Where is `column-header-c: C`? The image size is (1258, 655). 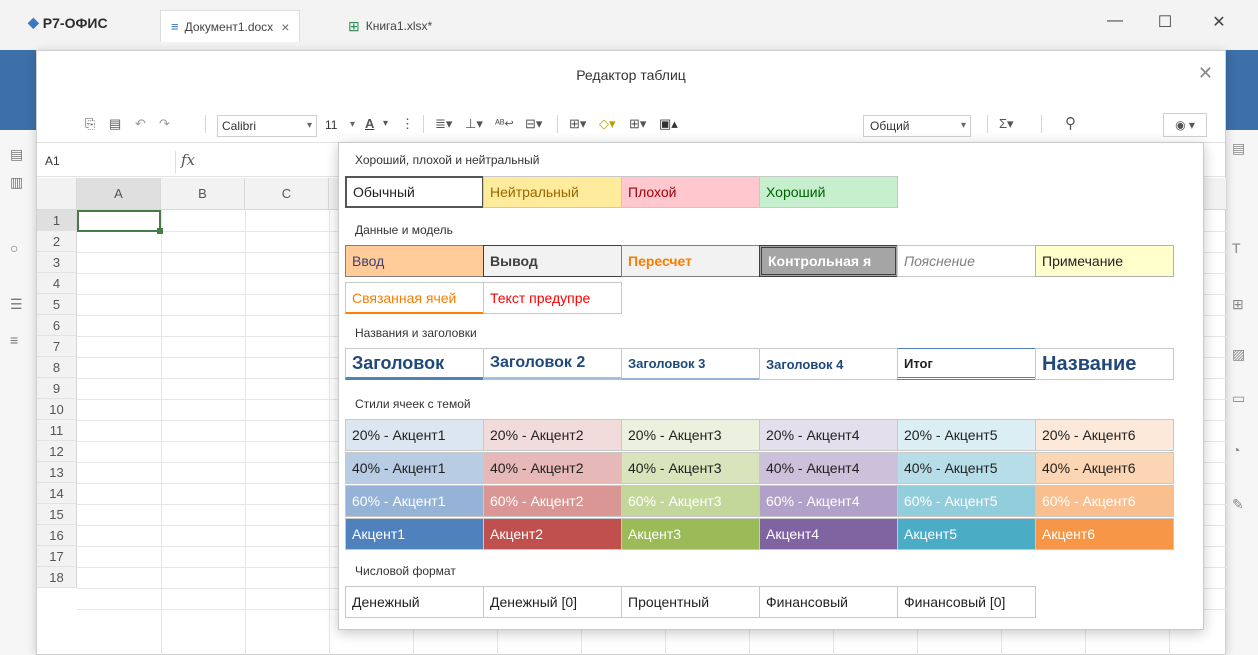
column-header-c: C is located at coordinates (287, 194).